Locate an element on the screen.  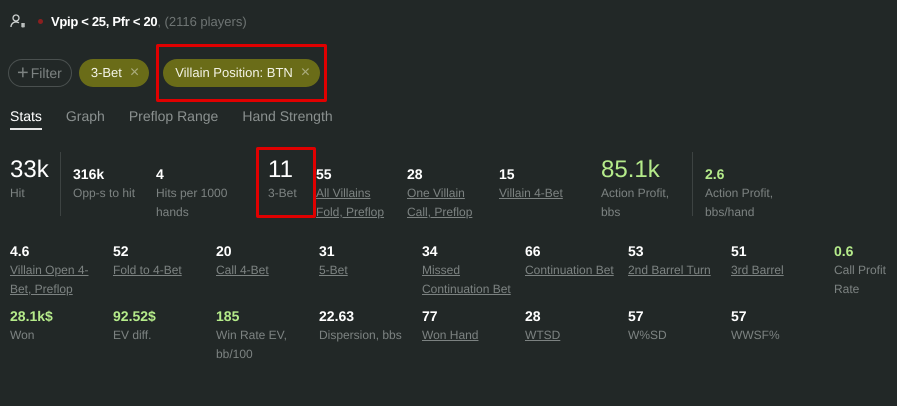
chip-label: Villain Position: BTN is located at coordinates (234, 72).